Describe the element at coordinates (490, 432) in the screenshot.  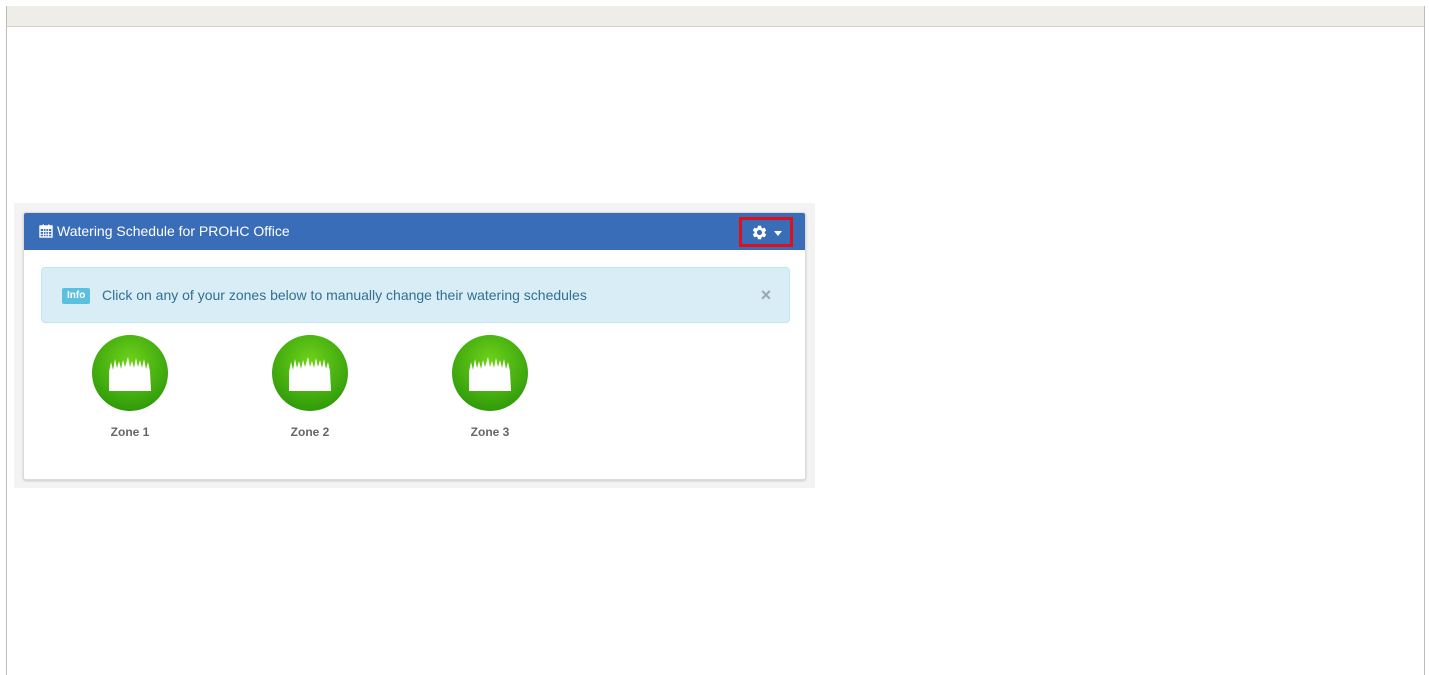
I see `zone-label: Zone 3` at that location.